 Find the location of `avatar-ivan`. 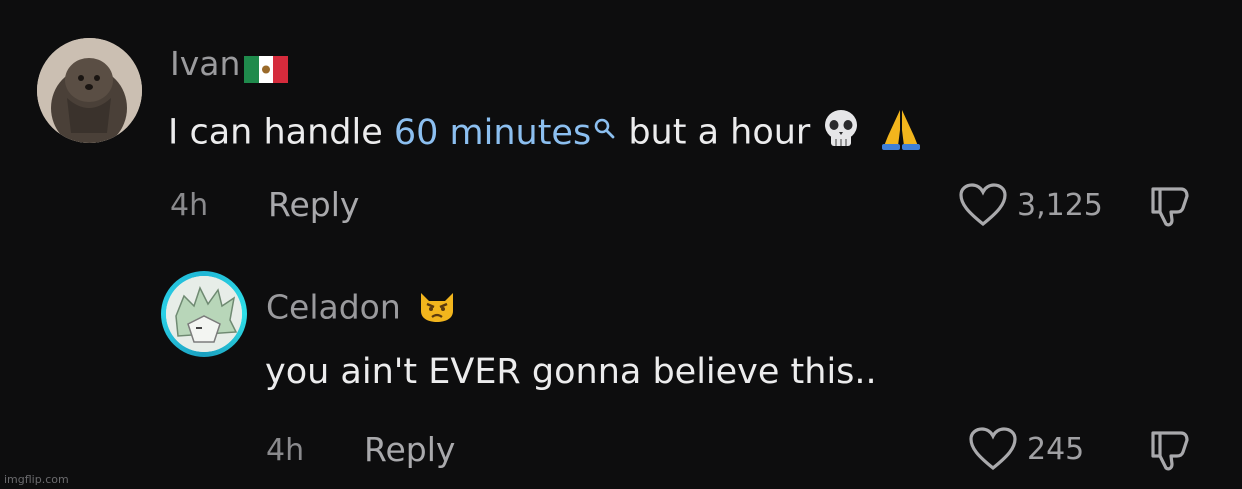

avatar-ivan is located at coordinates (89, 90).